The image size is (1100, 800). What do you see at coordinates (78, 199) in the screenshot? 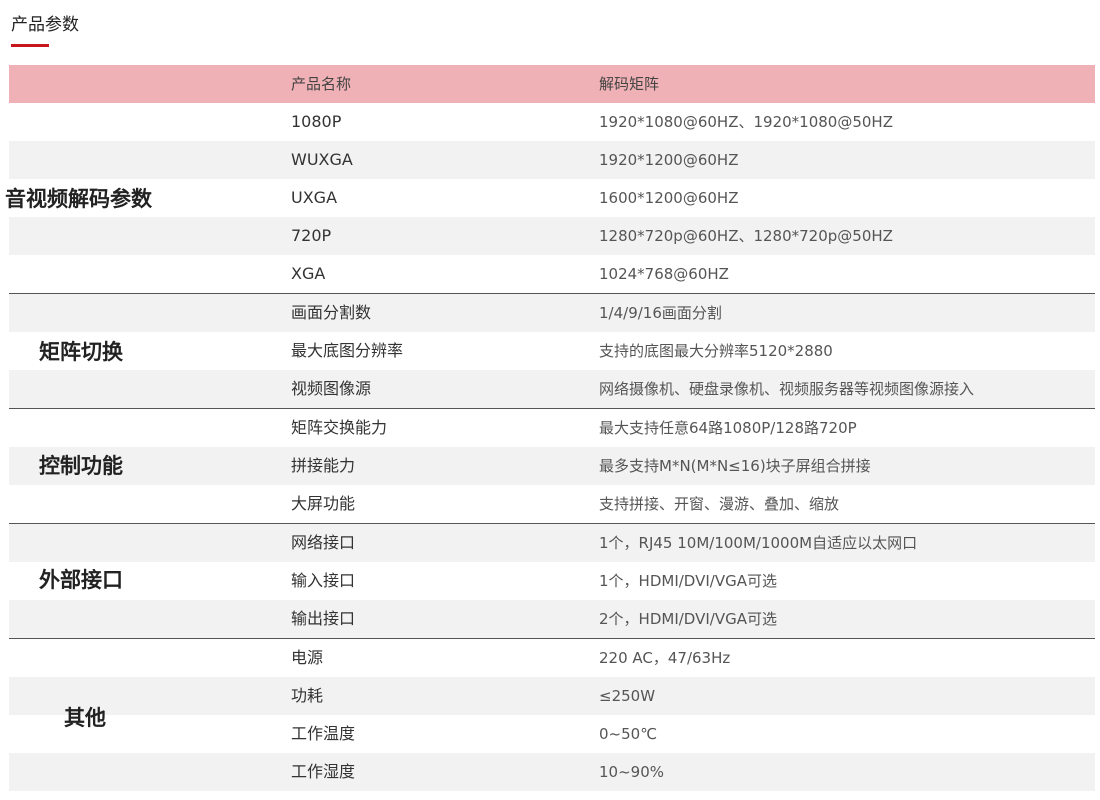
I see `group-label-av-decode: 音视频解码参数` at bounding box center [78, 199].